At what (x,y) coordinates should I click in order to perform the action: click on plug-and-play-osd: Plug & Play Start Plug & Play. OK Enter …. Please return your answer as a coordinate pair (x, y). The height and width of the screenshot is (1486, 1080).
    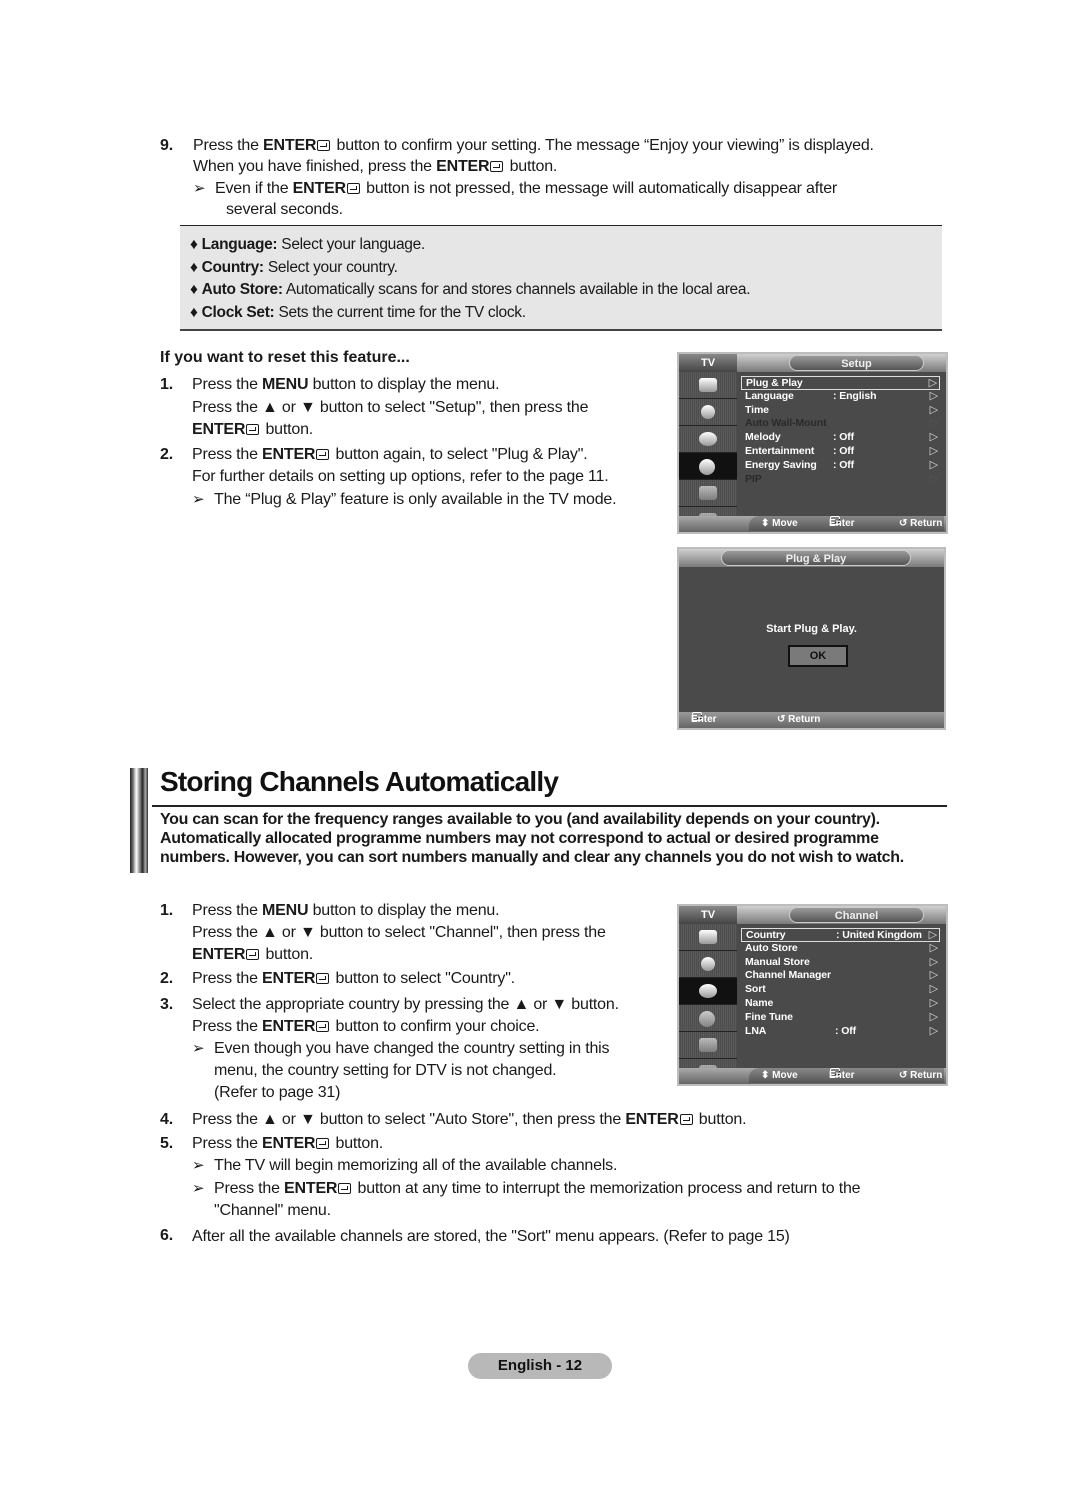
    Looking at the image, I should click on (811, 638).